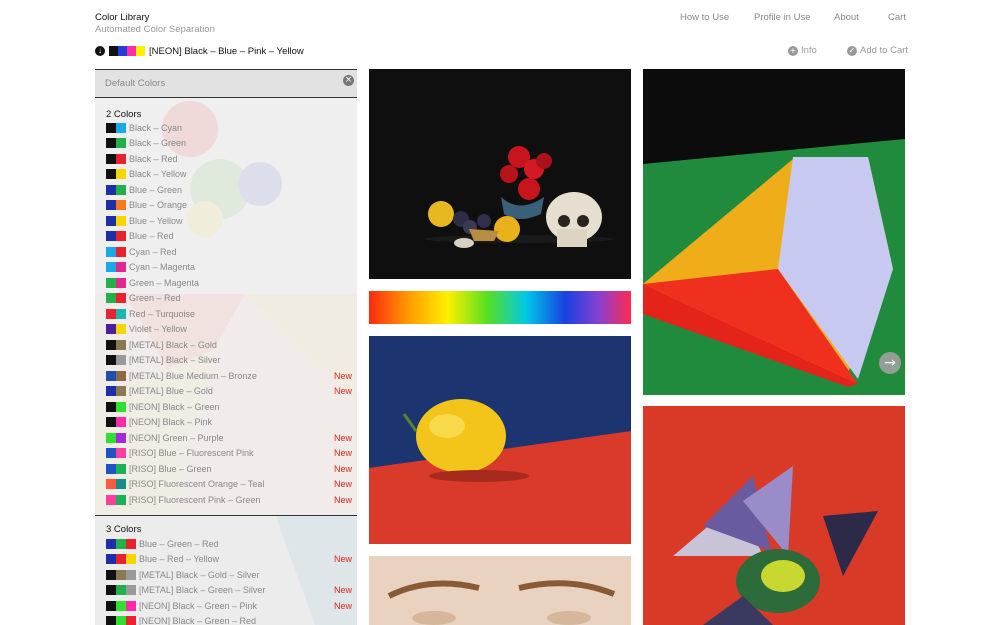 The height and width of the screenshot is (625, 1000). Describe the element at coordinates (890, 363) in the screenshot. I see `arrow-right-icon: →` at that location.